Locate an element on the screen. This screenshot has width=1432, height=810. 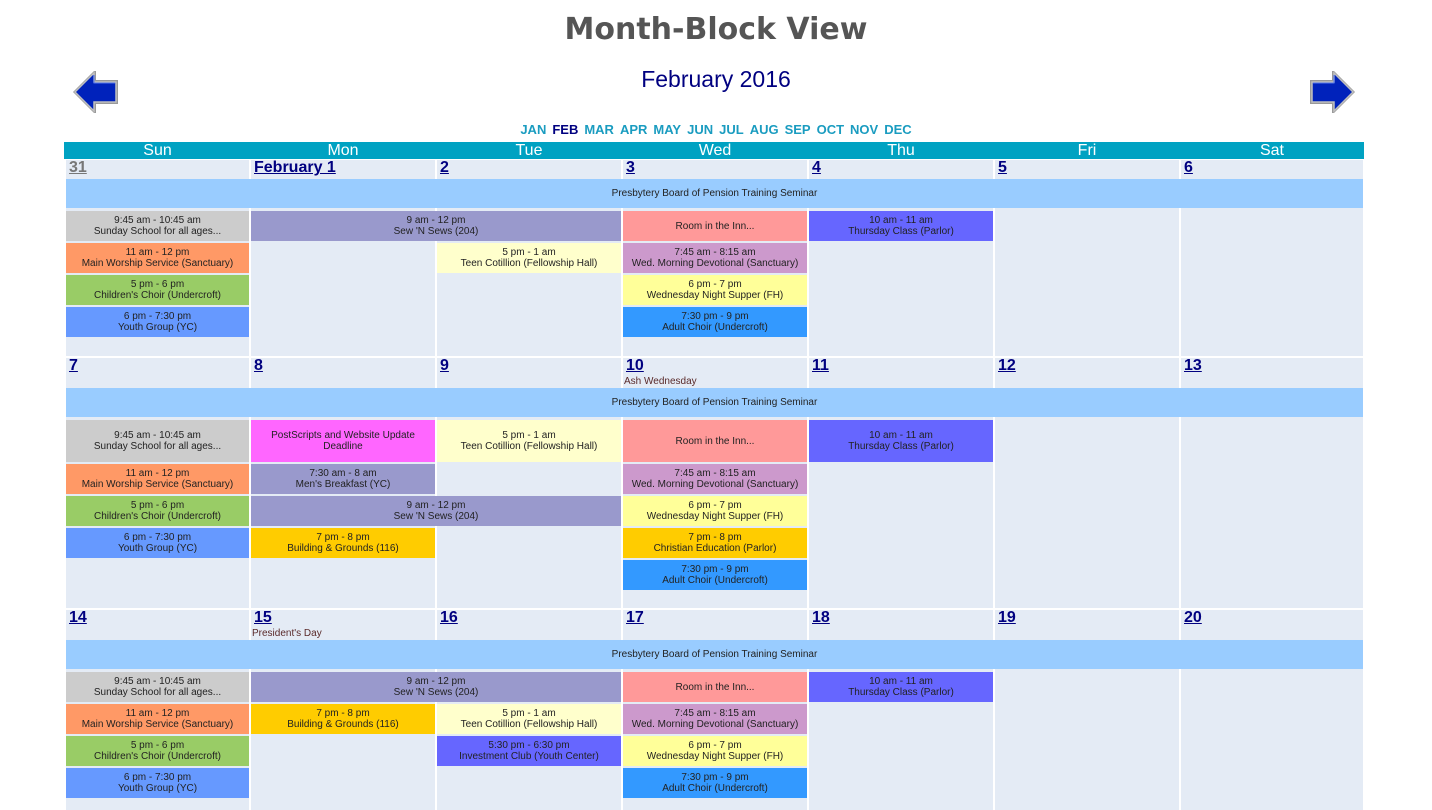
event-title: Thursday Class (Parlor) is located at coordinates (901, 446).